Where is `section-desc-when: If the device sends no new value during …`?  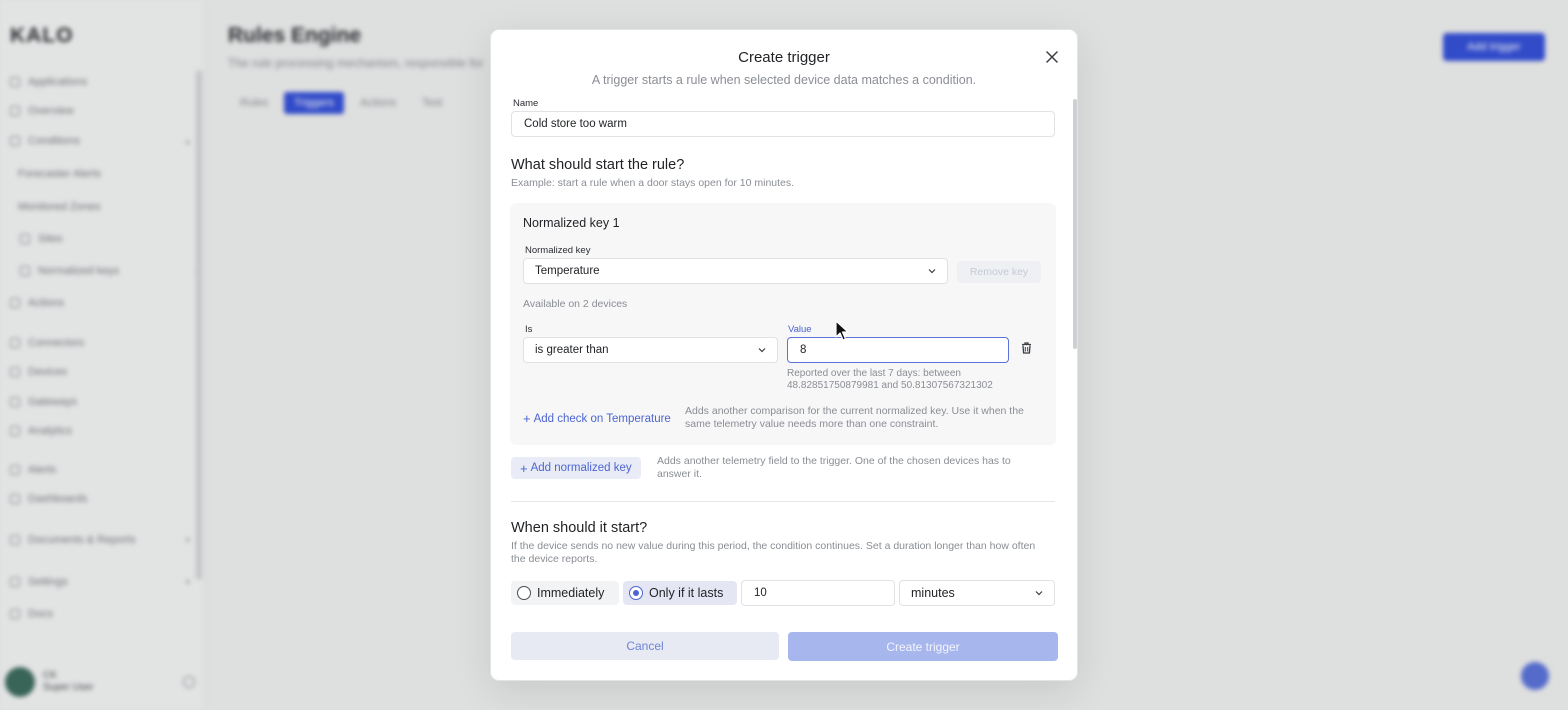 section-desc-when: If the device sends no new value during … is located at coordinates (773, 552).